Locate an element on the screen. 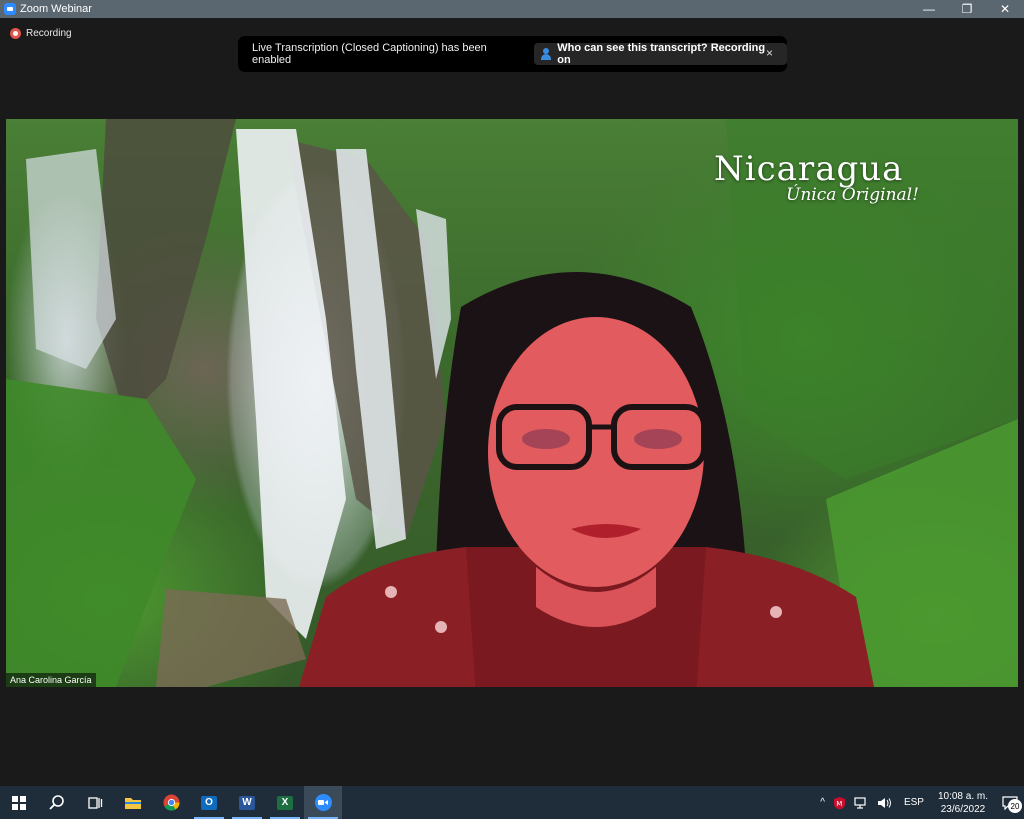 The height and width of the screenshot is (819, 1024). system-tray: ^ M ESP 10:08 a. m. 23/6/2022 20 is located at coordinates (920, 802).